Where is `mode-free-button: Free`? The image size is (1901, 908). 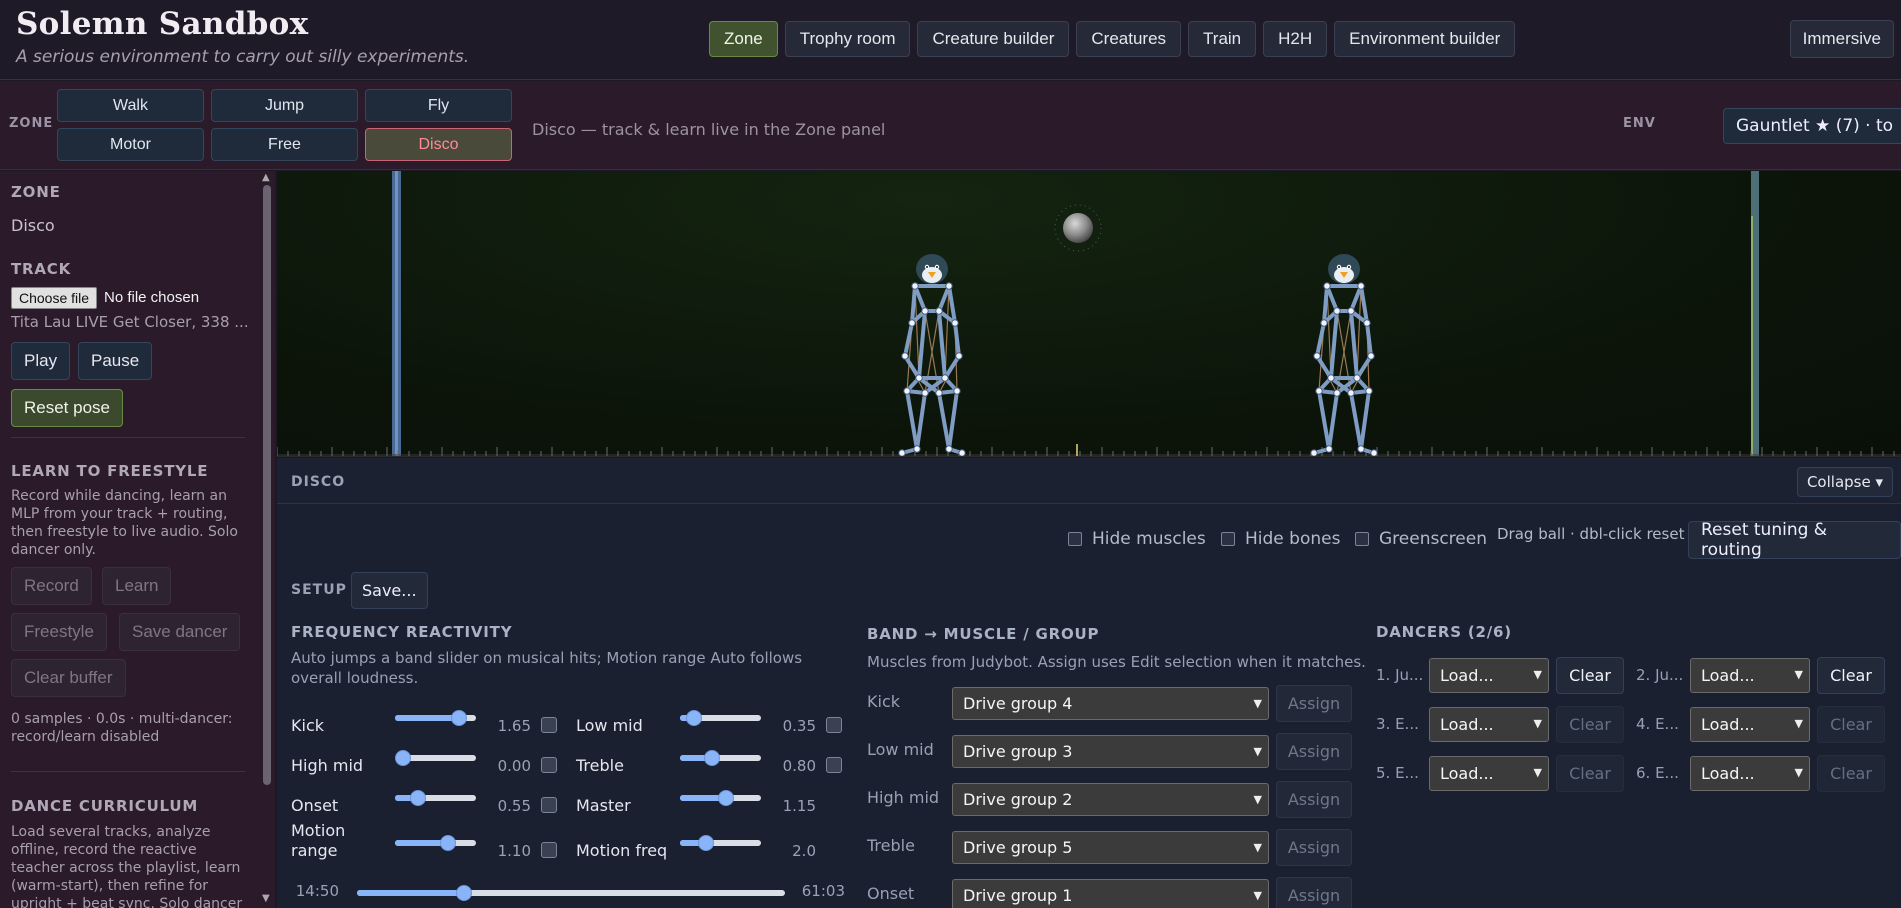
mode-free-button: Free is located at coordinates (284, 144).